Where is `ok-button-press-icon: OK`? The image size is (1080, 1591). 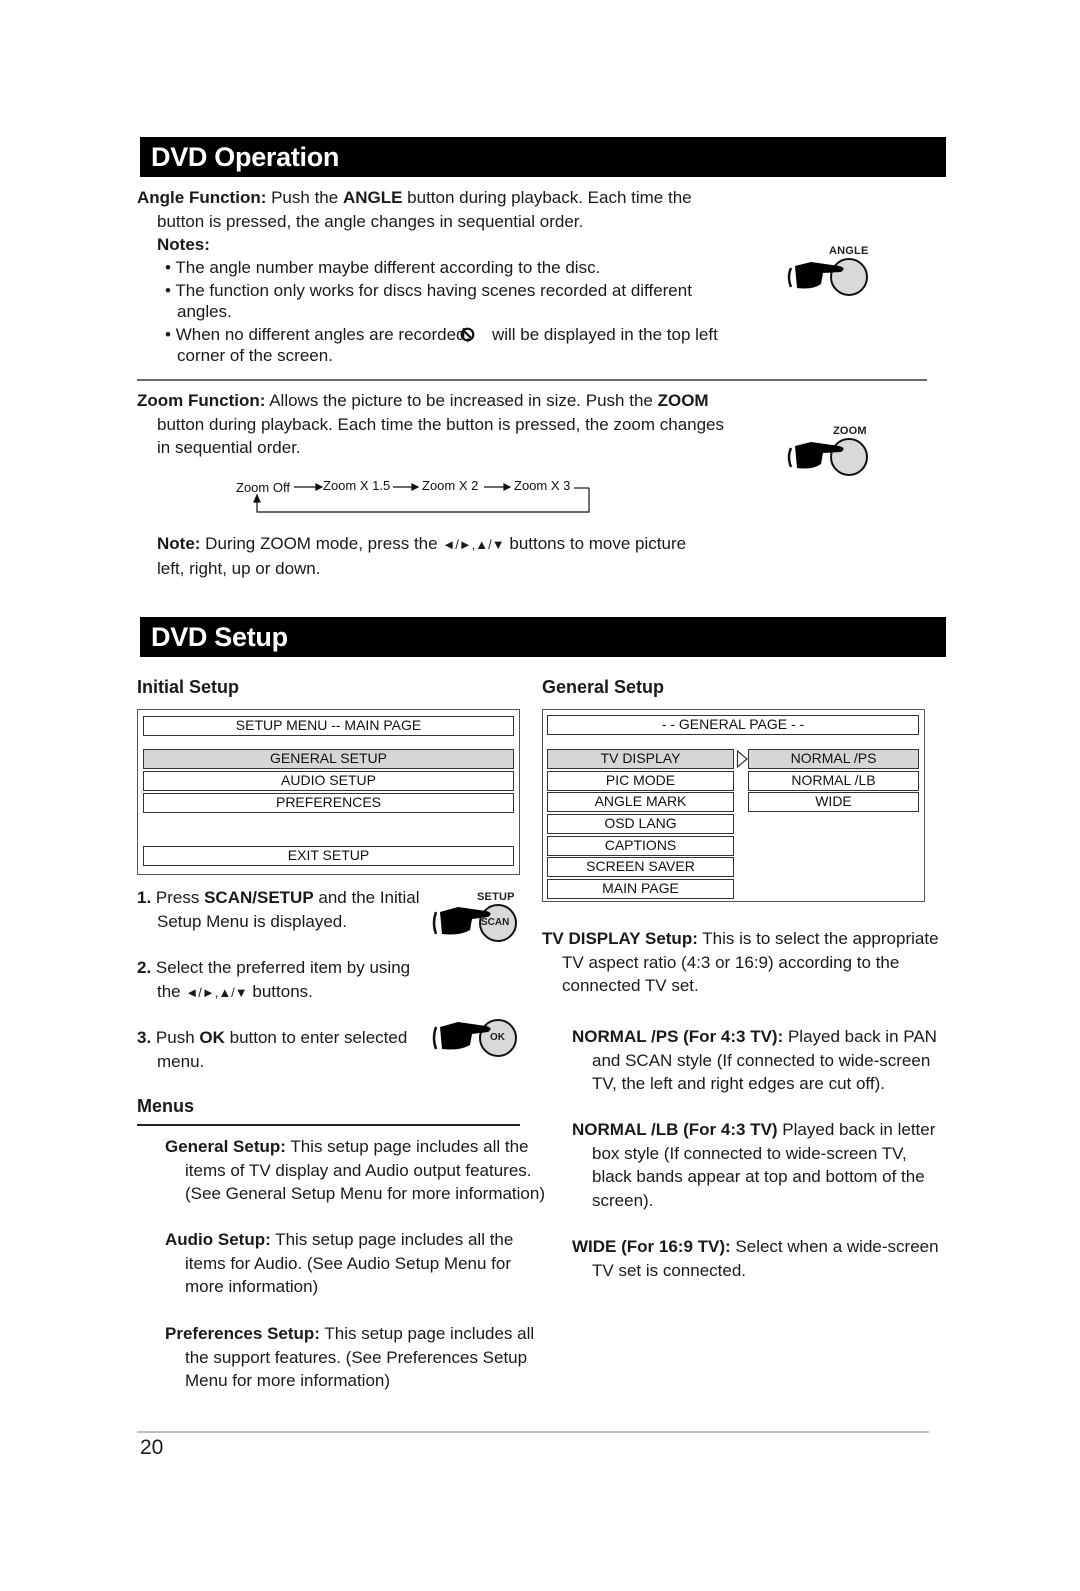
ok-button-press-icon: OK is located at coordinates (474, 1038).